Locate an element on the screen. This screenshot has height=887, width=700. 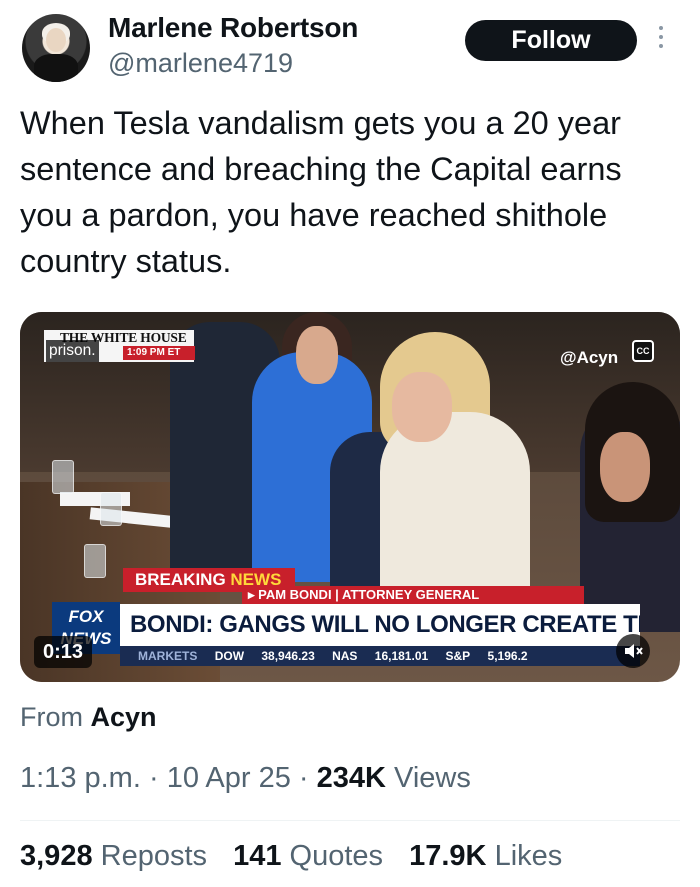
more-vertical-icon is located at coordinates (661, 41).